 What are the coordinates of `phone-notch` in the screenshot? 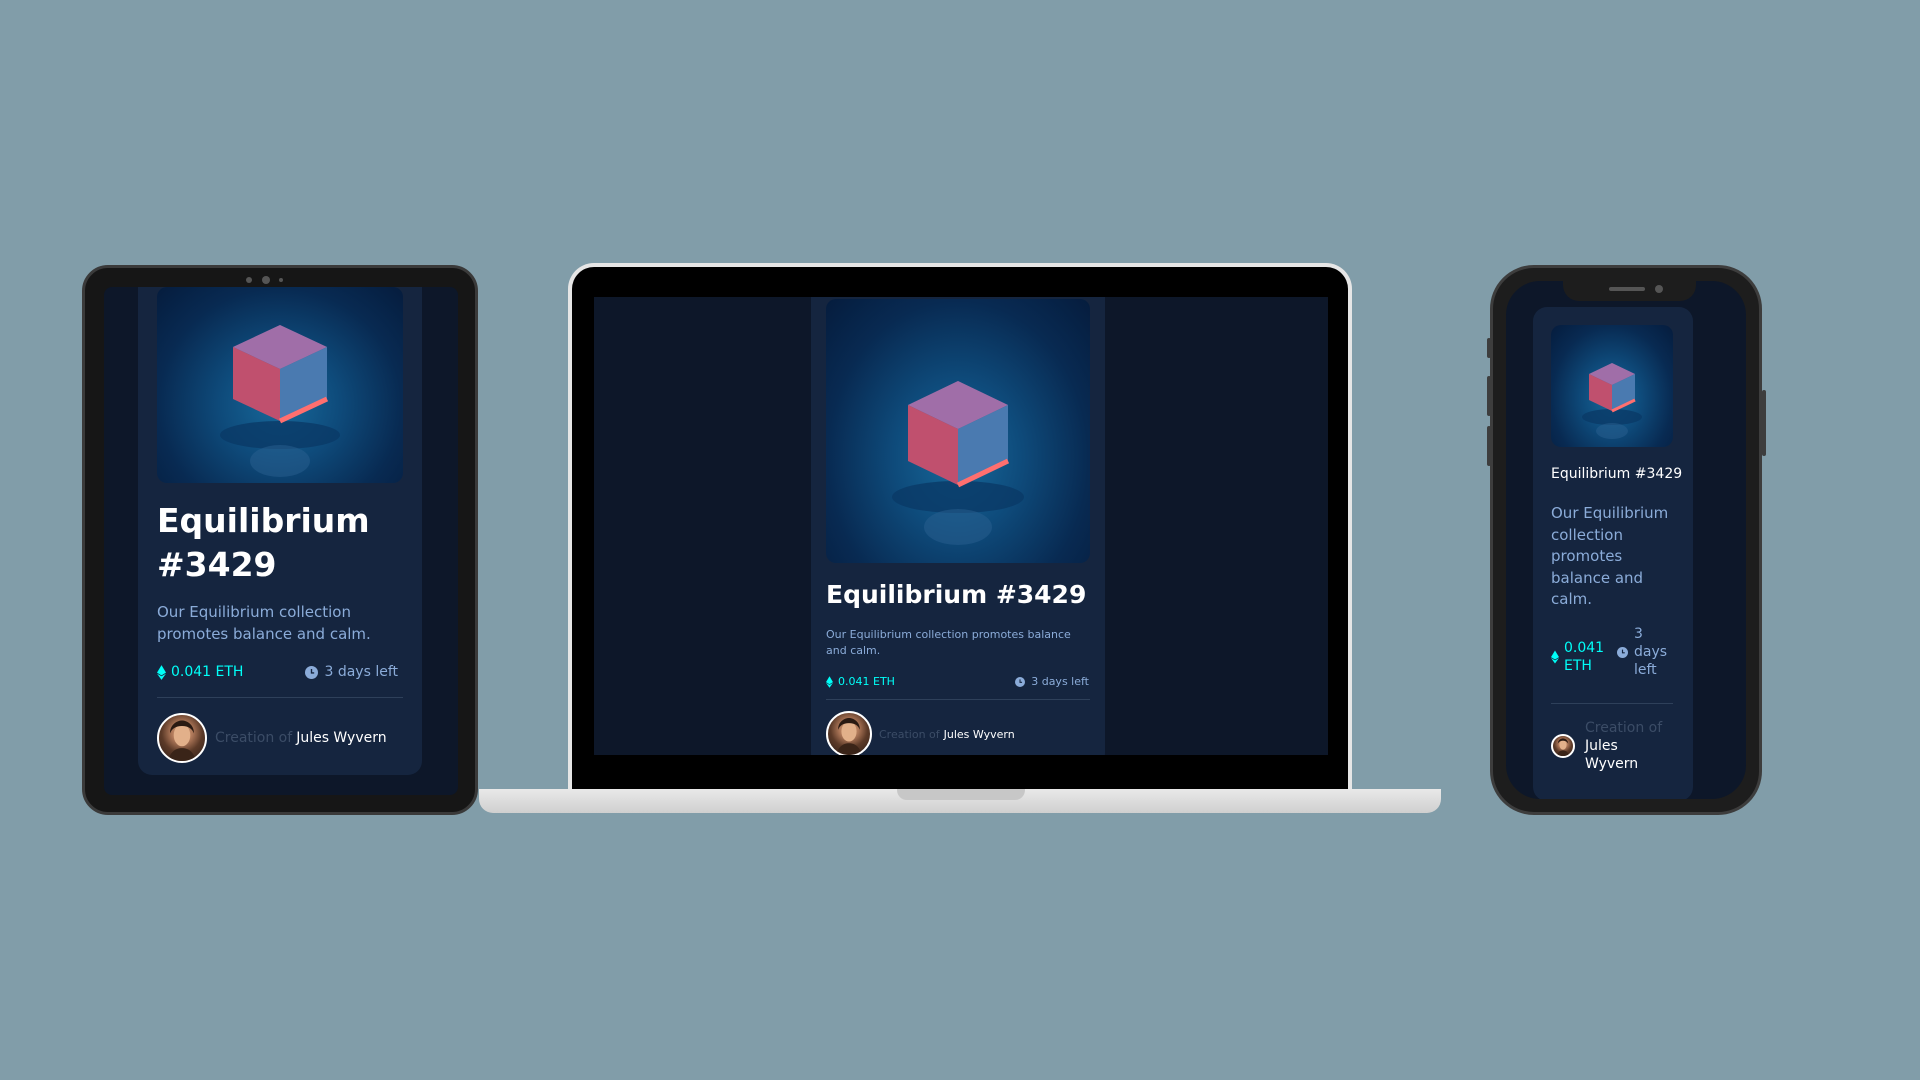 It's located at (1629, 289).